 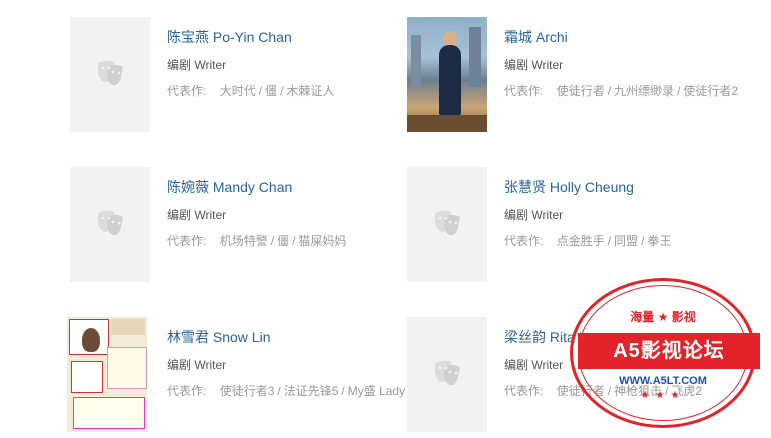 What do you see at coordinates (91, 340) in the screenshot?
I see `photo-face` at bounding box center [91, 340].